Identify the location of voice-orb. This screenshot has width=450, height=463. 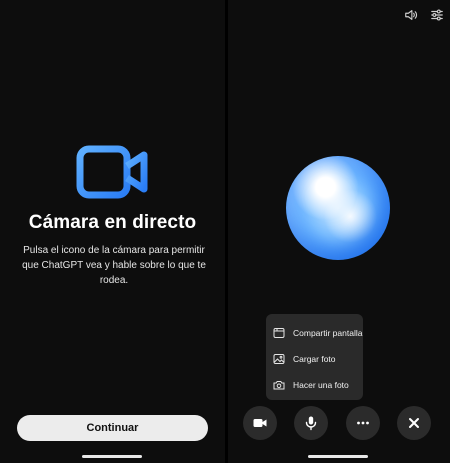
(338, 208).